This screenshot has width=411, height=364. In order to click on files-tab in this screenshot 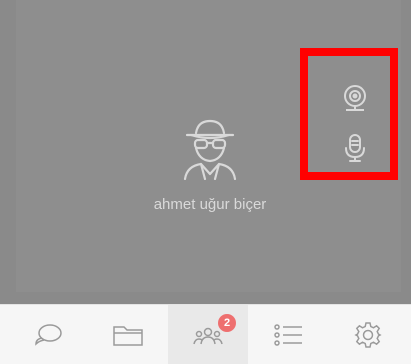, I will do `click(128, 334)`.